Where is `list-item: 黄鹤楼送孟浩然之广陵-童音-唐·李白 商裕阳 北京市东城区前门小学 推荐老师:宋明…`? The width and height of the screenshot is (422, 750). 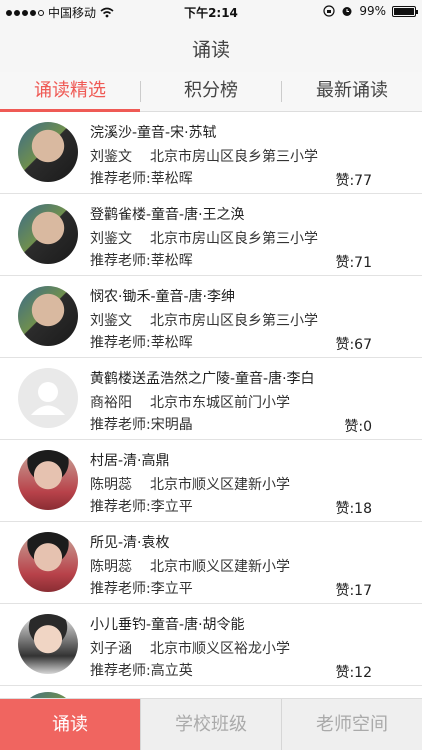
list-item: 黄鹤楼送孟浩然之广陵-童音-唐·李白 商裕阳 北京市东城区前门小学 推荐老师:宋明… is located at coordinates (211, 399).